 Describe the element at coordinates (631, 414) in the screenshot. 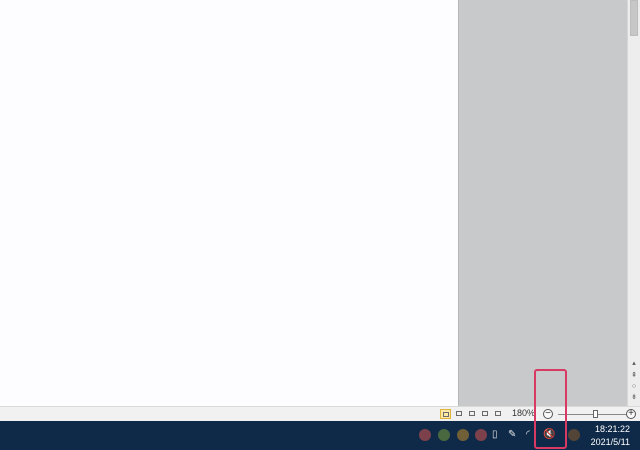

I see `zoom-in-button: +` at that location.